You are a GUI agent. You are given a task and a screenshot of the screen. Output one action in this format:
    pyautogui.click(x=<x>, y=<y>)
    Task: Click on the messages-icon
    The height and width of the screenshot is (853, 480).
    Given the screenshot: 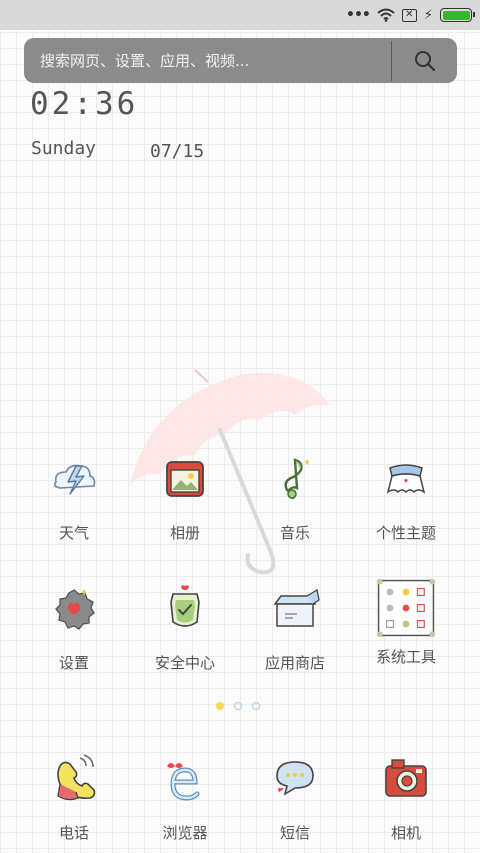 What is the action you would take?
    pyautogui.click(x=295, y=778)
    